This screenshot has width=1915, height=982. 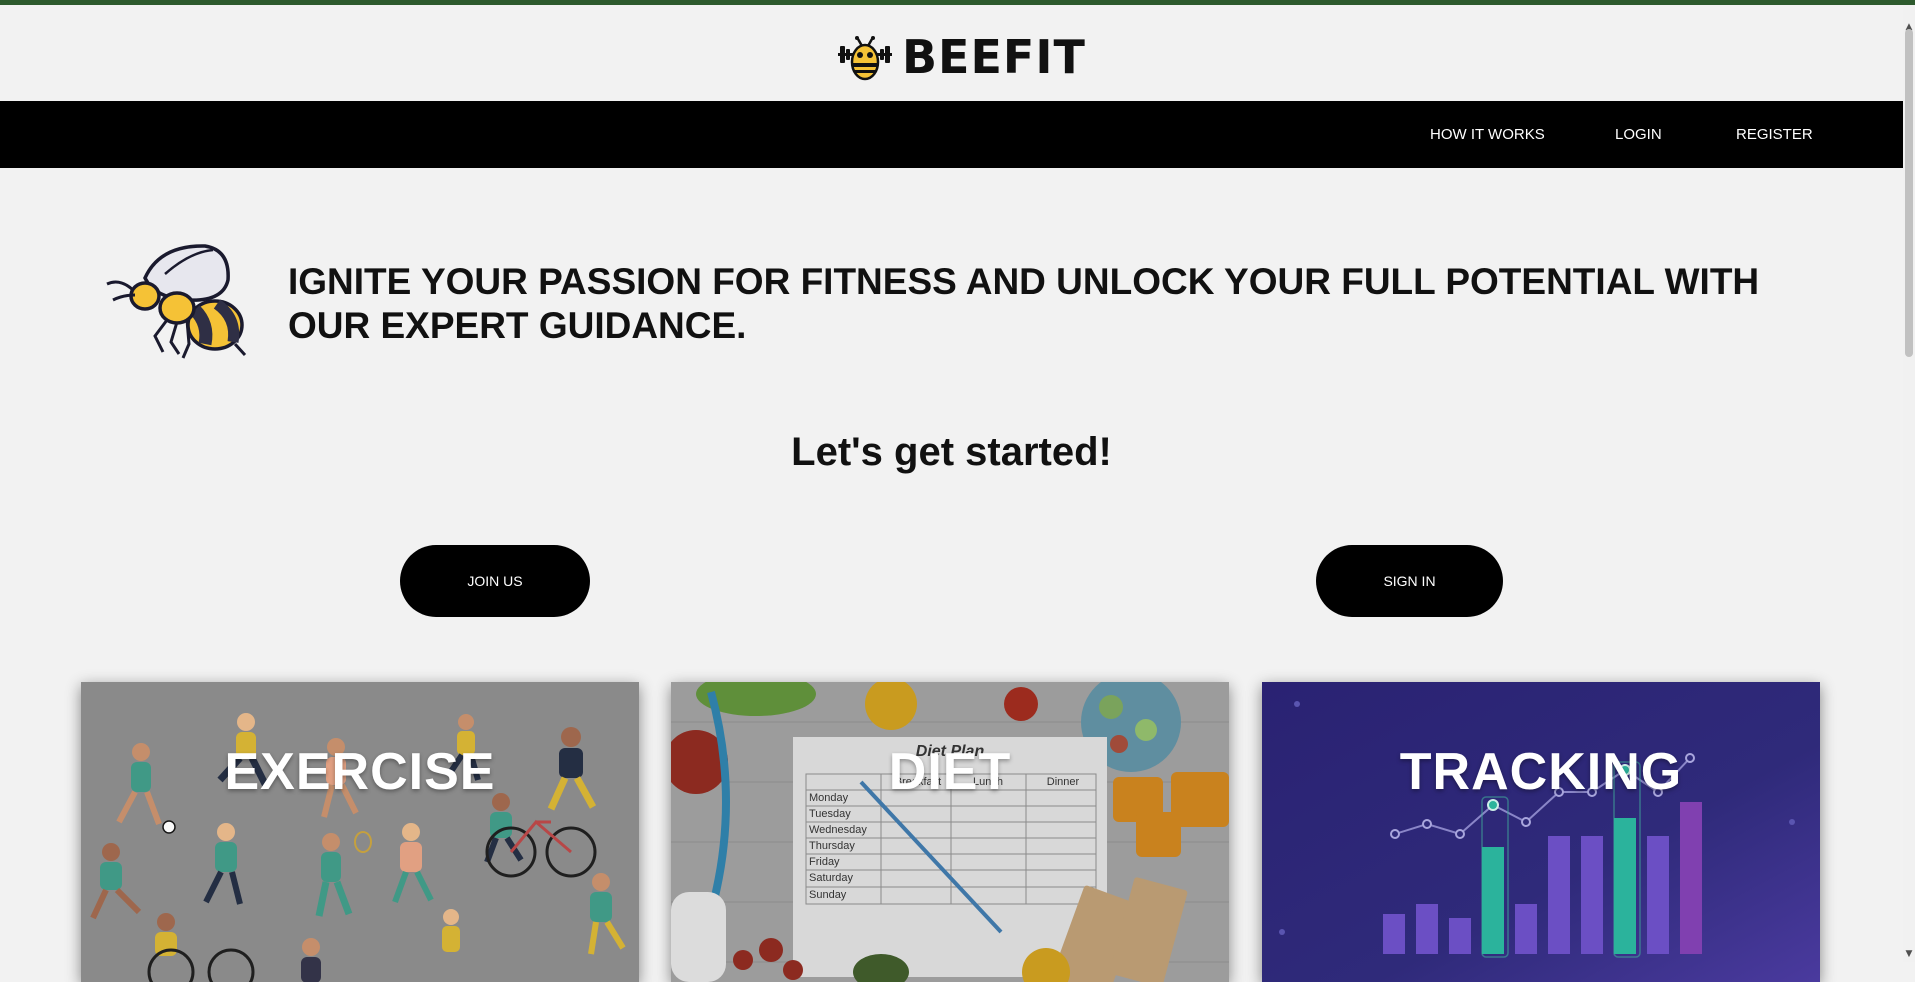 I want to click on tracking-card-title: TRACKING, so click(x=1541, y=772).